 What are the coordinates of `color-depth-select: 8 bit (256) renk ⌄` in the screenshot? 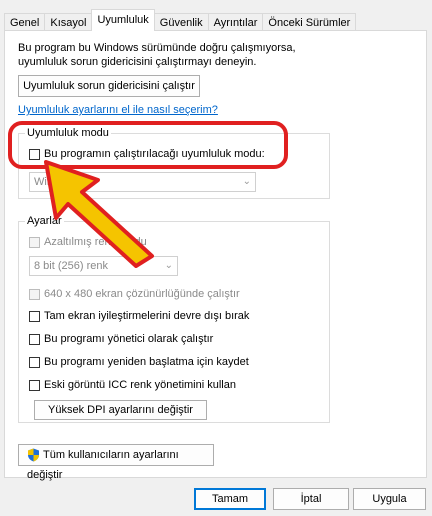 It's located at (103, 266).